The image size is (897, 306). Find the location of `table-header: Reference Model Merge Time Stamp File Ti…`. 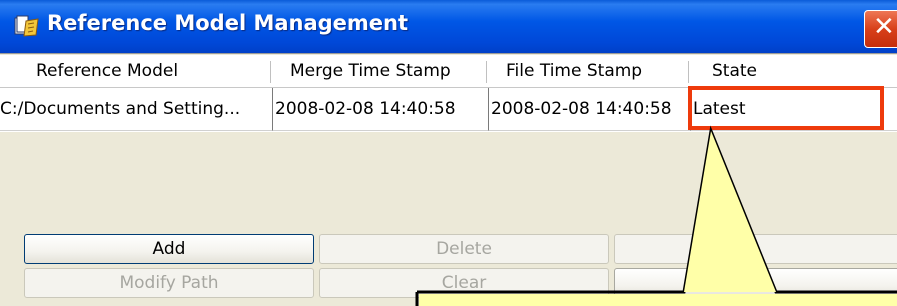

table-header: Reference Model Merge Time Stamp File Ti… is located at coordinates (448, 71).